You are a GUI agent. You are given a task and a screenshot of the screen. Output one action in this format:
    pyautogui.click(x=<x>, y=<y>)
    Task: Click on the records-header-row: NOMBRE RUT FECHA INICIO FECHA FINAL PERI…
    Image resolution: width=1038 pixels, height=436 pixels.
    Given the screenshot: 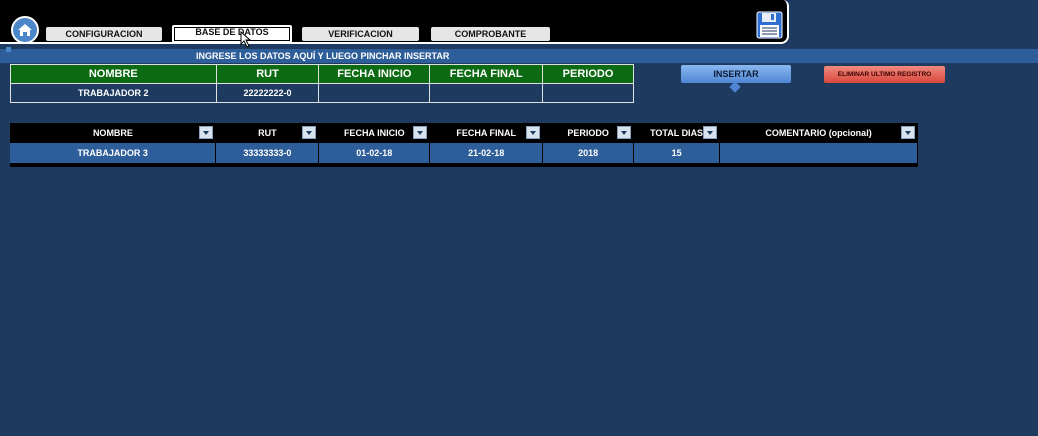 What is the action you would take?
    pyautogui.click(x=464, y=133)
    